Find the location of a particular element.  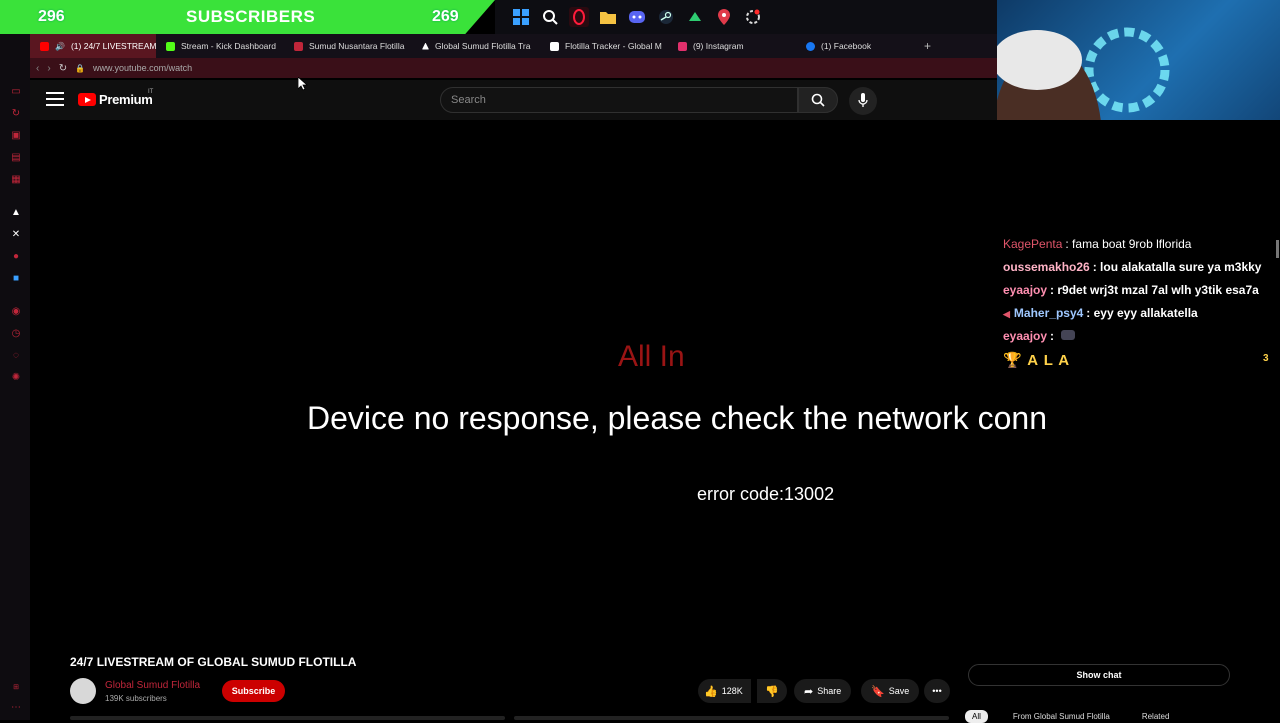

tab-label: (1) Facebook is located at coordinates (846, 46).